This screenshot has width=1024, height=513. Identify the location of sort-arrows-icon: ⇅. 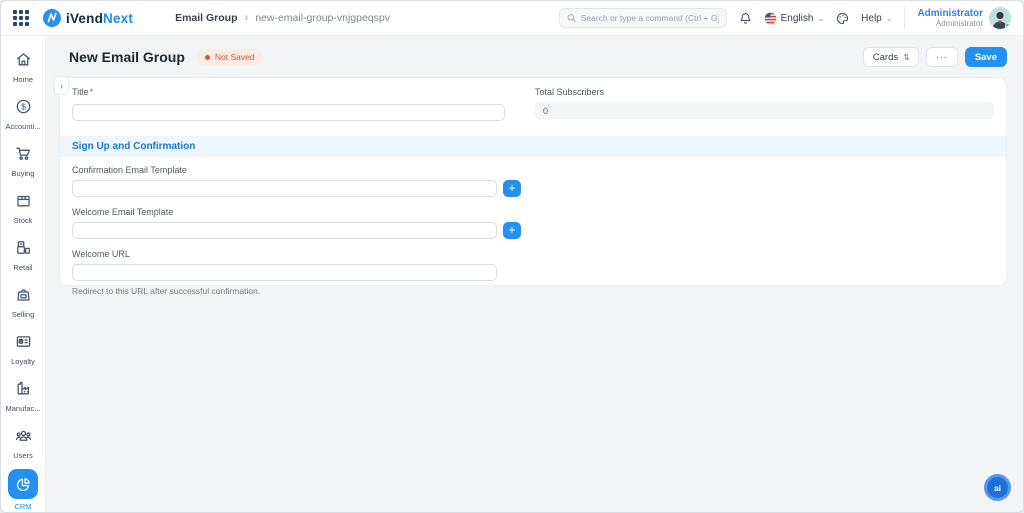
(906, 57).